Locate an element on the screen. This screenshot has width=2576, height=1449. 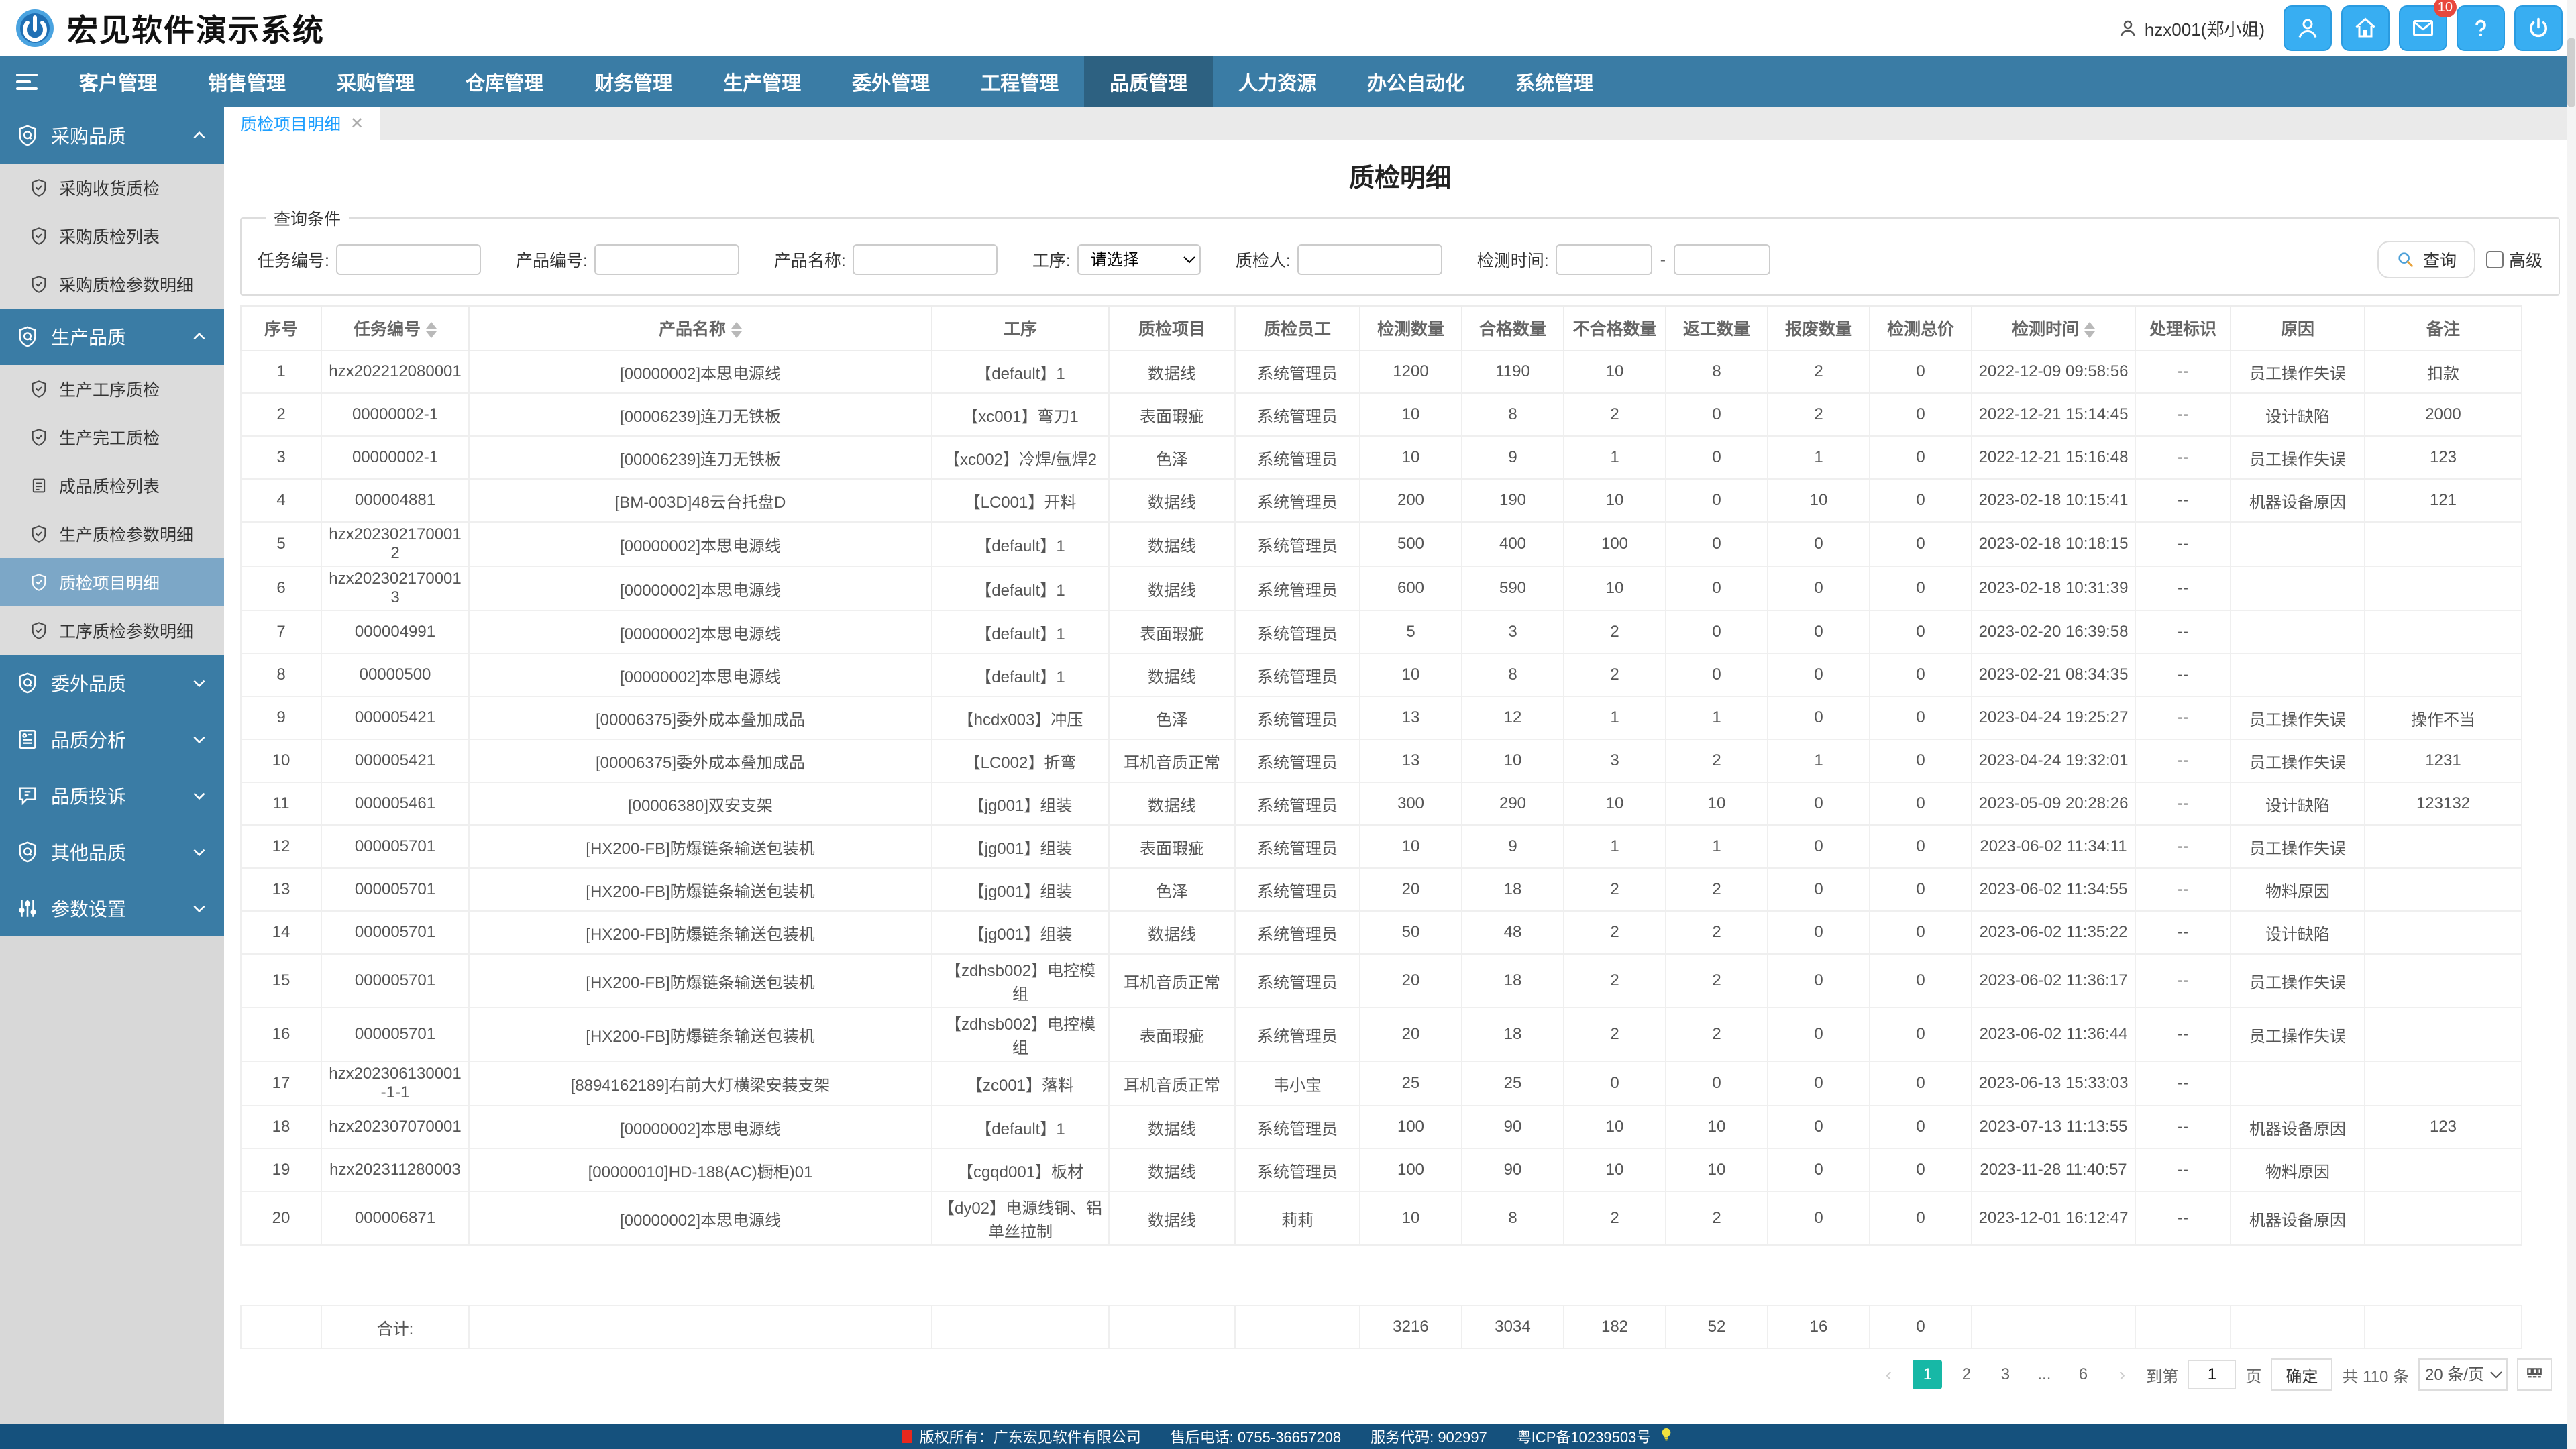
sidebar-group-生产品质: 生产品质 is located at coordinates (112, 337).